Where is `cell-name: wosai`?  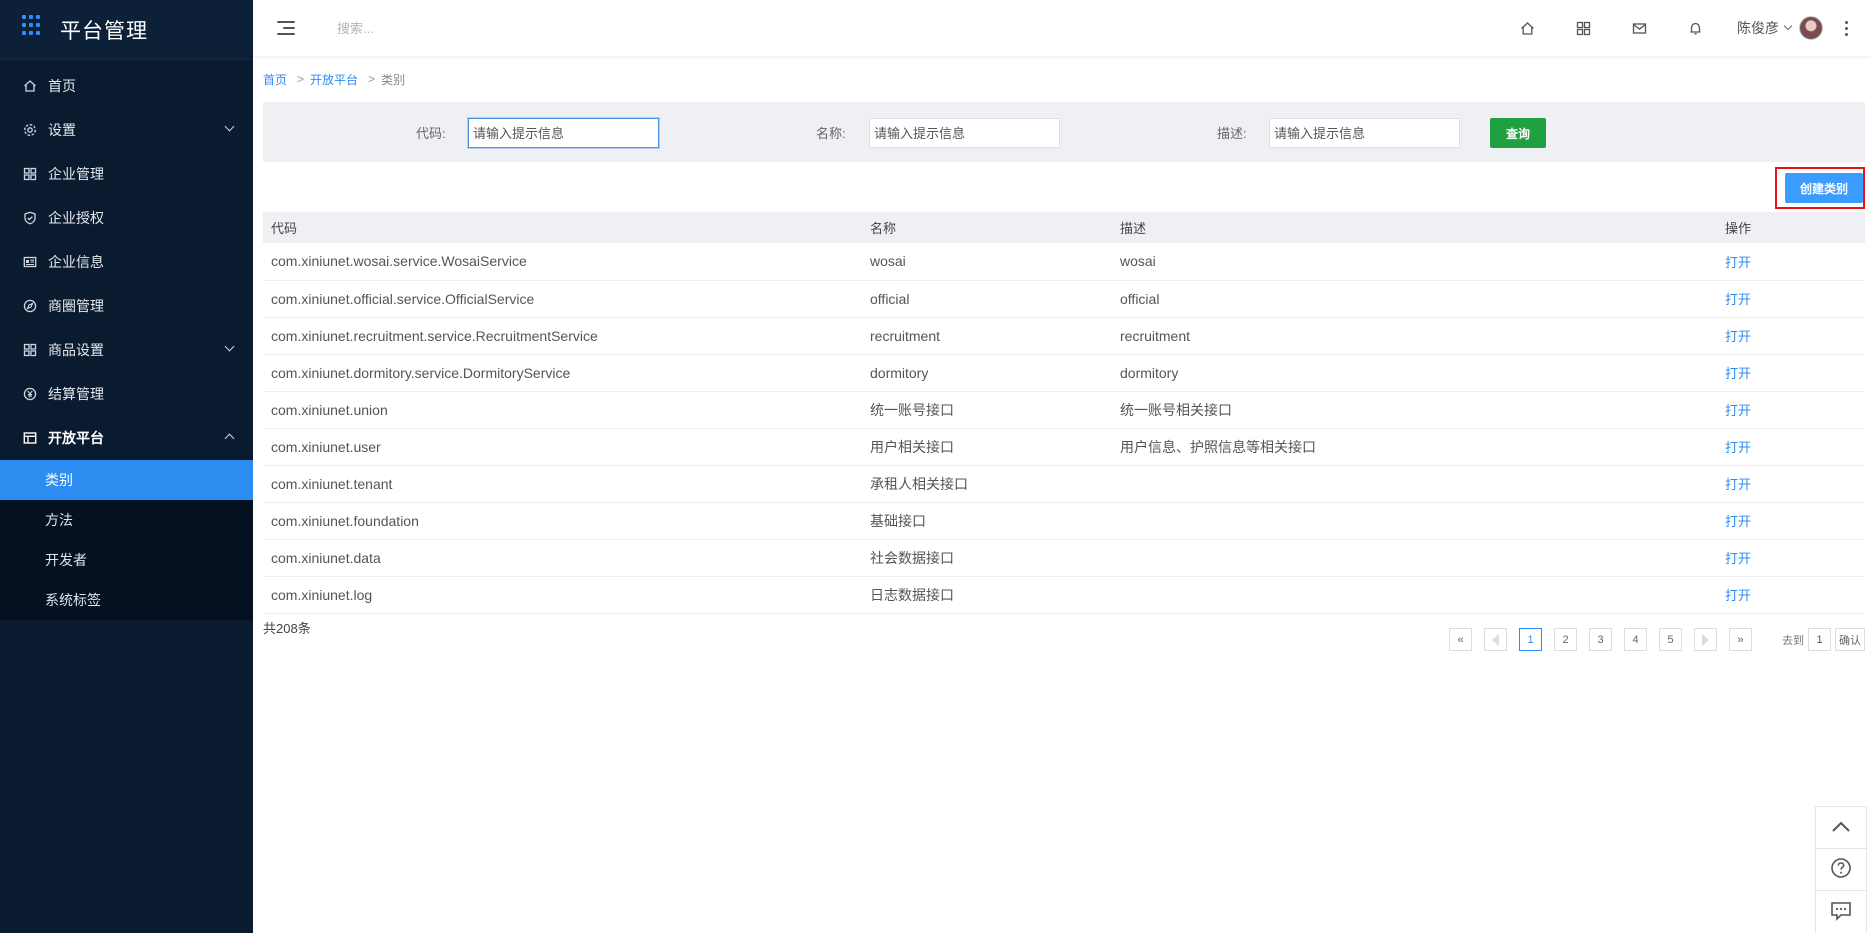
cell-name: wosai is located at coordinates (888, 261).